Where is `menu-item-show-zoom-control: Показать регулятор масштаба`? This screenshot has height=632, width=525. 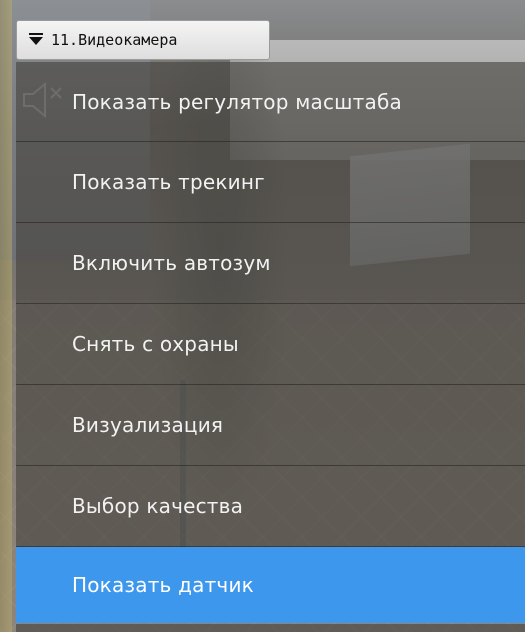 menu-item-show-zoom-control: Показать регулятор масштаба is located at coordinates (270, 102).